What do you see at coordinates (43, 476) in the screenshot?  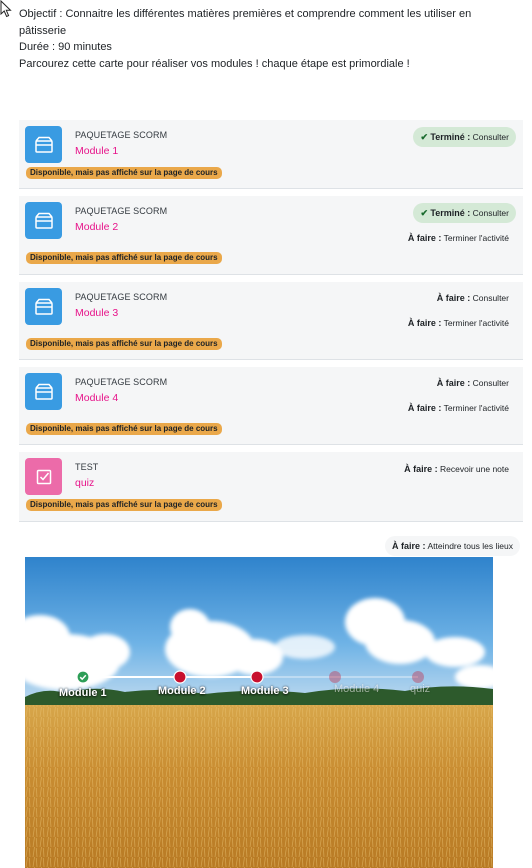 I see `checkbox-icon` at bounding box center [43, 476].